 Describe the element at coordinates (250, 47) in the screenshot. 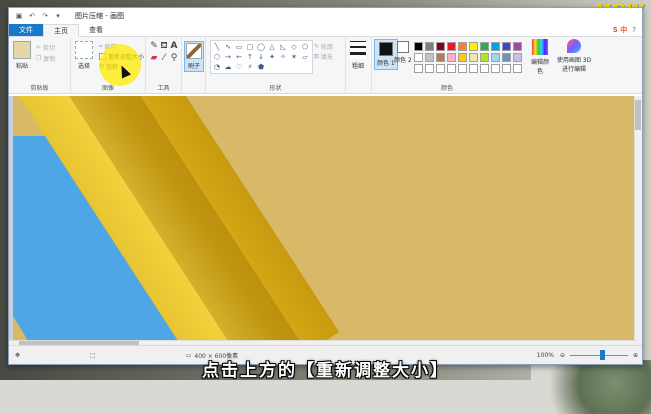

I see `shape-item: ▢` at that location.